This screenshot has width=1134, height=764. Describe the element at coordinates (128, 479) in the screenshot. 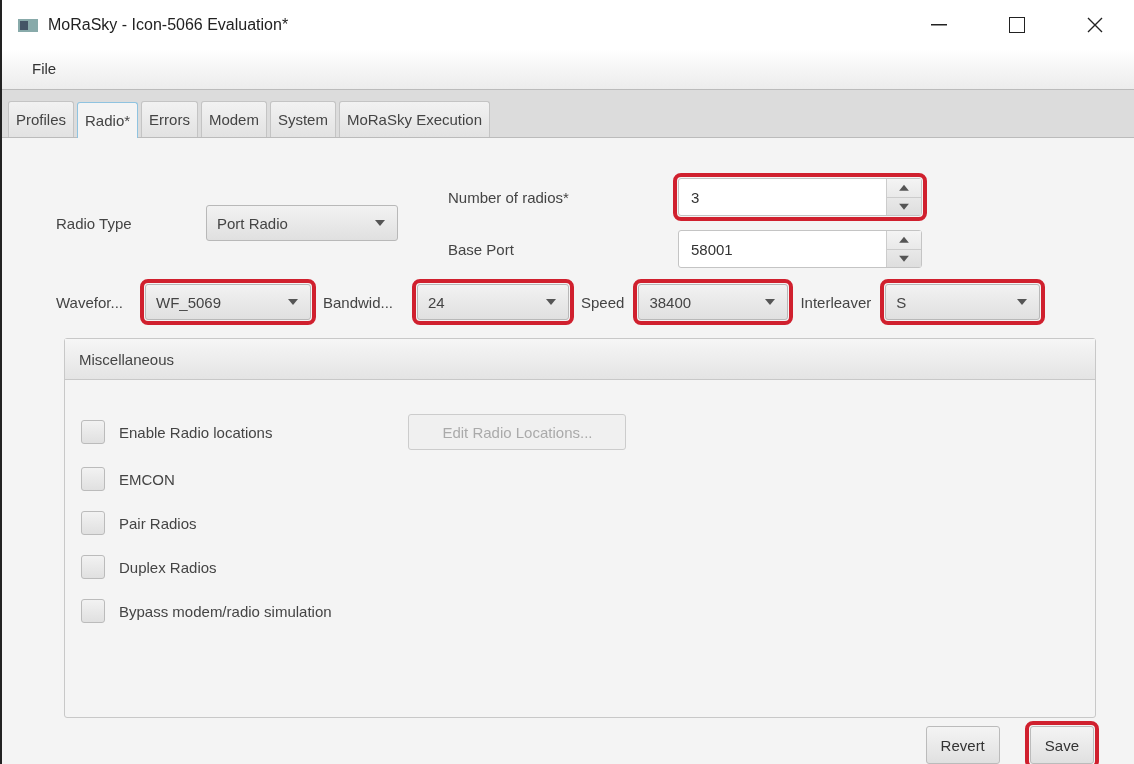

I see `checkbox: EMCON` at that location.